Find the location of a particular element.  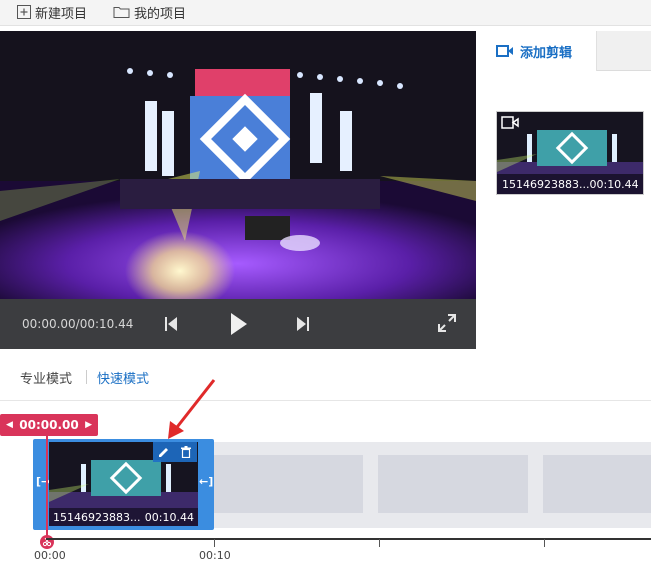

pencil-icon is located at coordinates (163, 452).